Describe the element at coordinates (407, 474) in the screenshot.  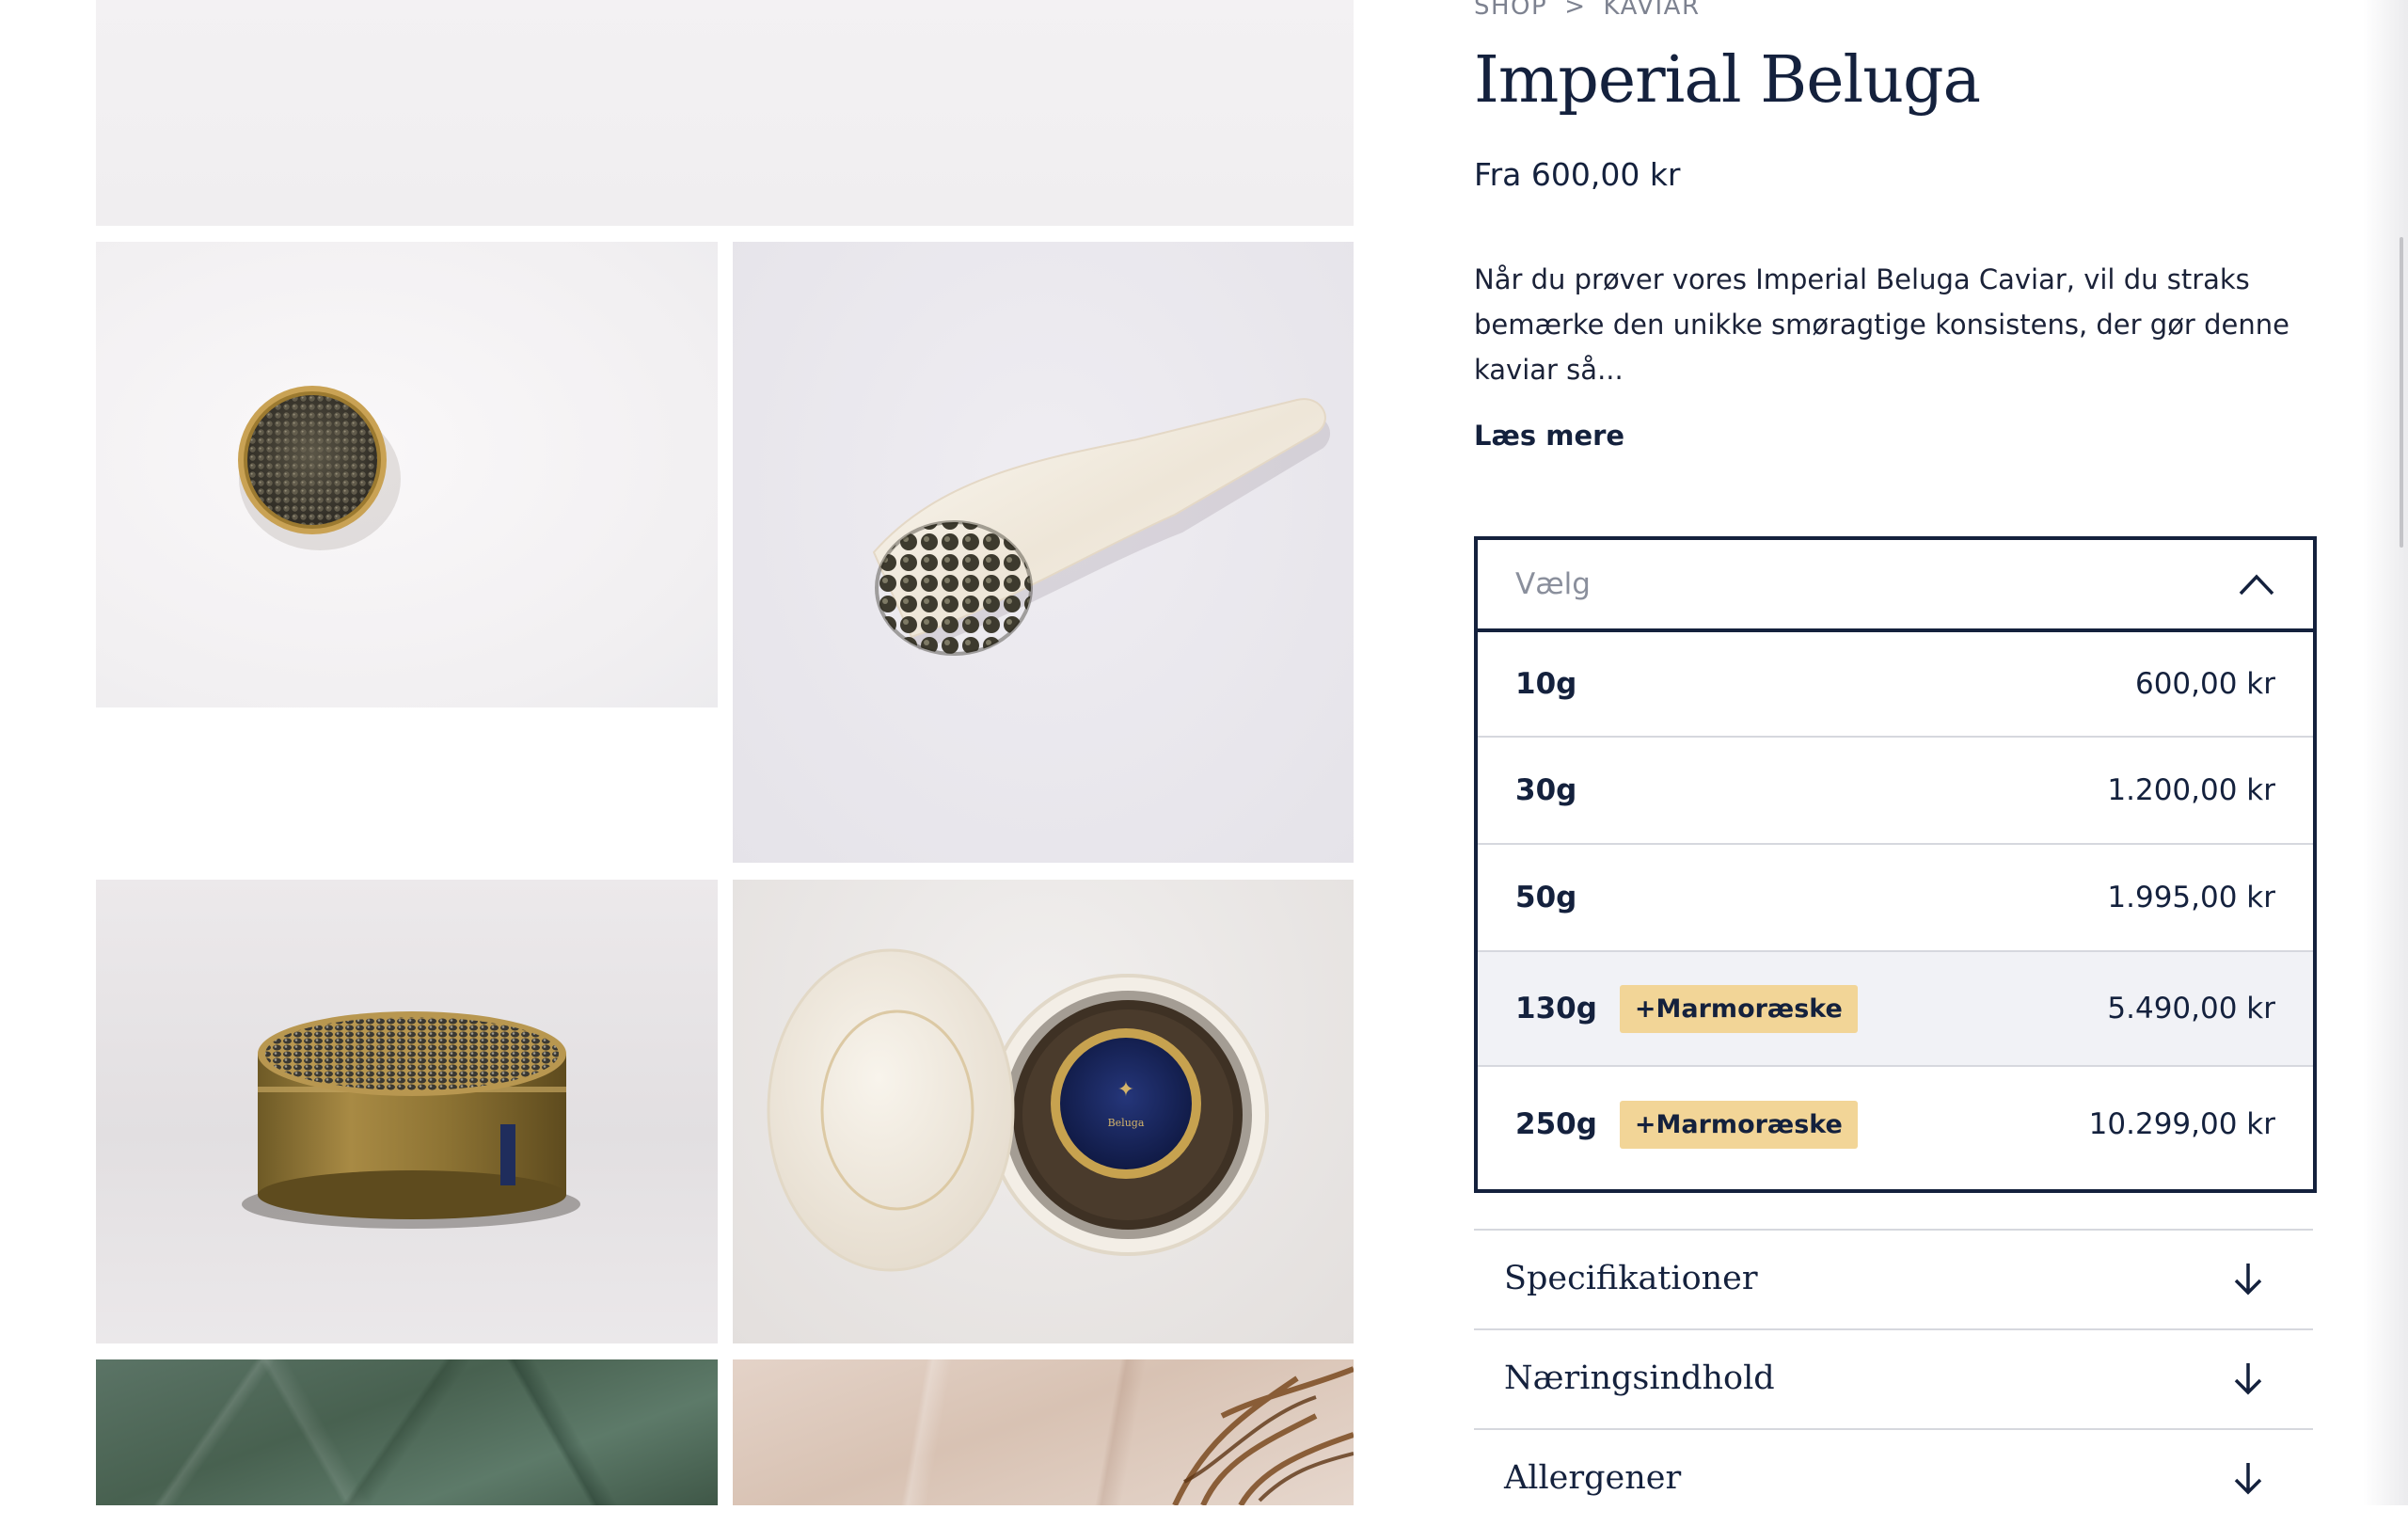
I see `product-image-tin-top-view` at that location.